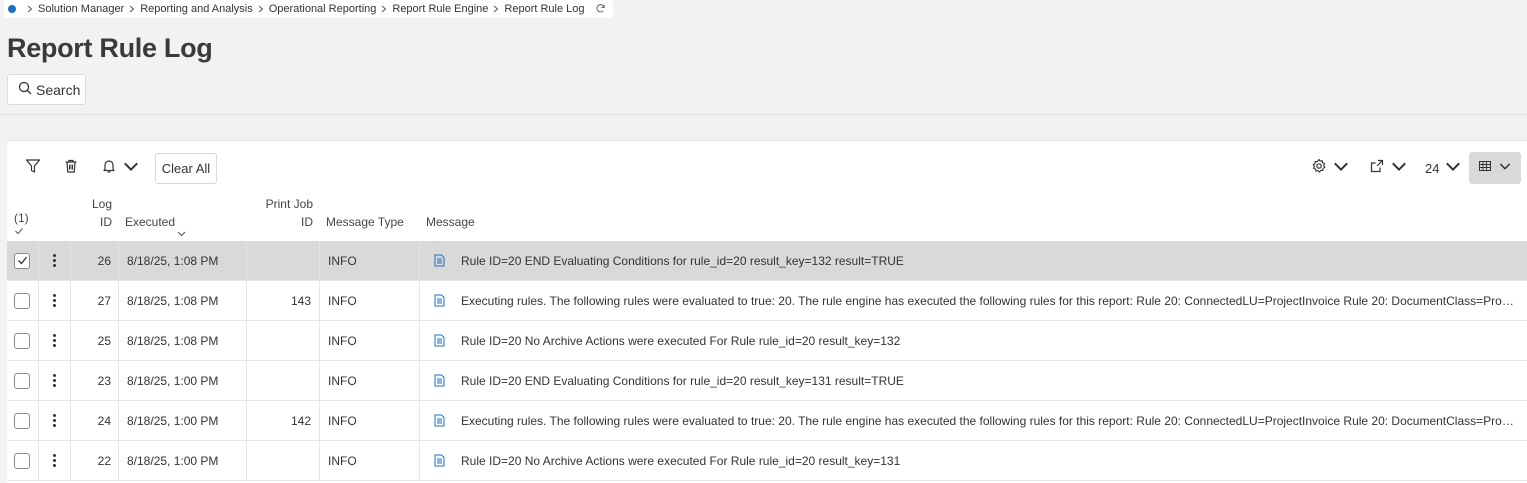 The height and width of the screenshot is (483, 1527). I want to click on column-header-executed: Executed, so click(155, 225).